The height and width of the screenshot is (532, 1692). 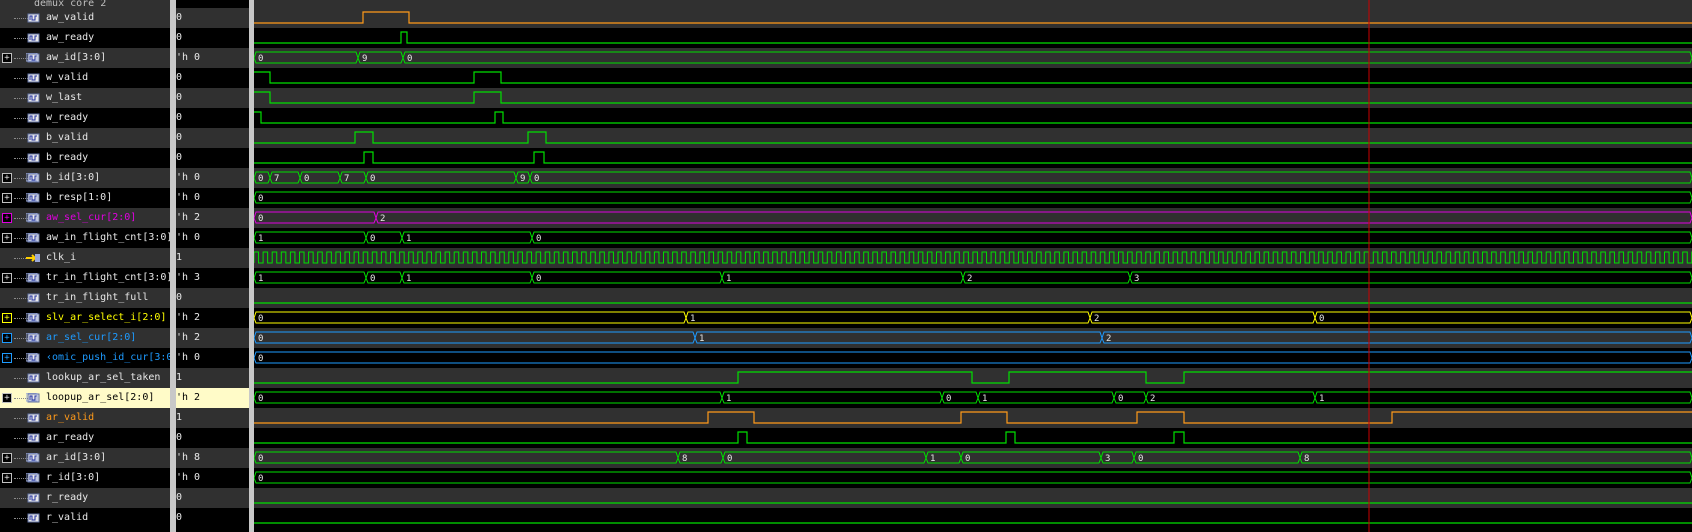 What do you see at coordinates (108, 277) in the screenshot?
I see `signal-name: tr_in_flight_cnt[3:0]` at bounding box center [108, 277].